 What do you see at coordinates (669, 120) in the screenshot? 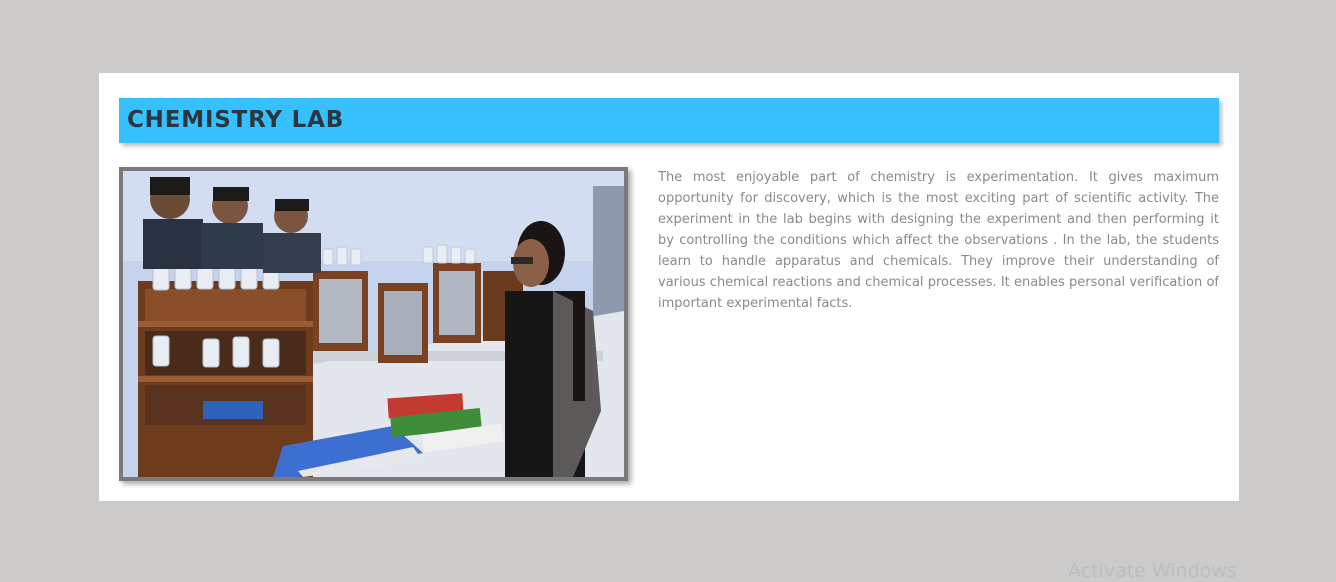
I see `section-header: CHEMISTRY LAB` at bounding box center [669, 120].